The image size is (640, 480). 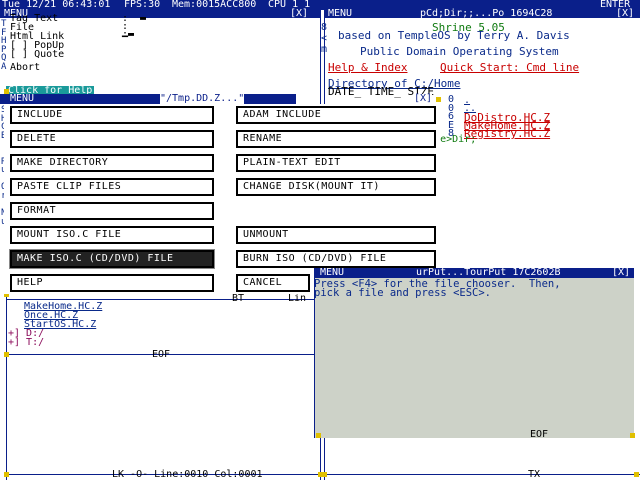 What do you see at coordinates (451, 117) in the screenshot?
I see `dir-sizes: 0 0 6 E 8` at bounding box center [451, 117].